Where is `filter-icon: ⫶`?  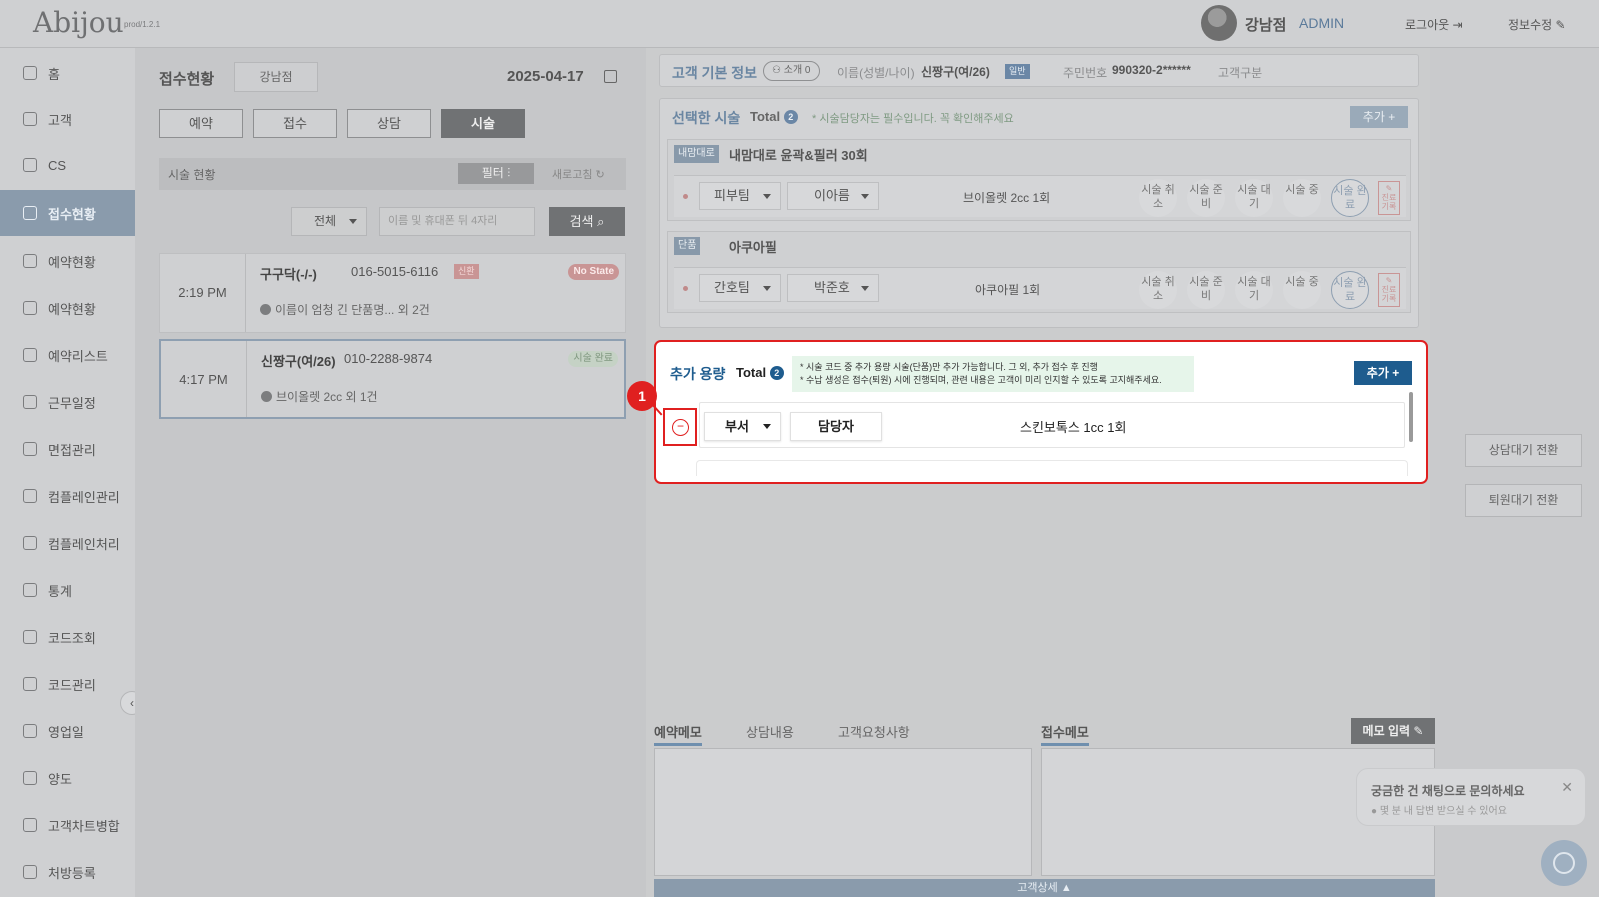
filter-icon: ⫶ is located at coordinates (509, 173).